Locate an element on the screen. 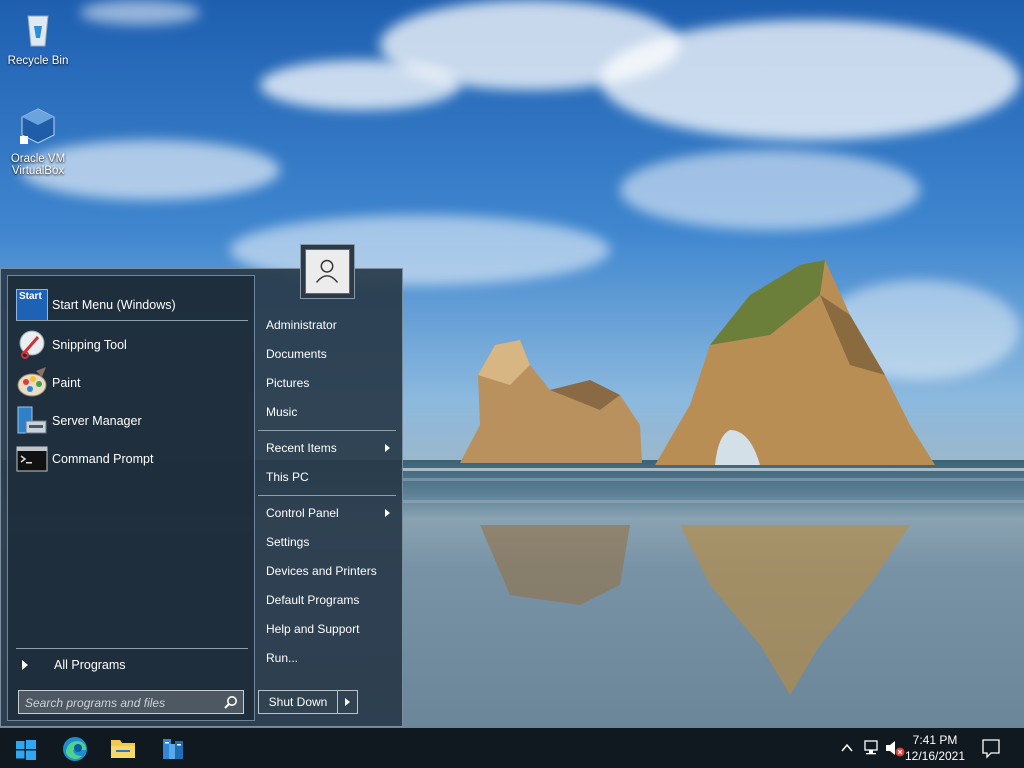 The height and width of the screenshot is (768, 1024). start-menu-link-control-panel: Control Panel is located at coordinates (331, 513).